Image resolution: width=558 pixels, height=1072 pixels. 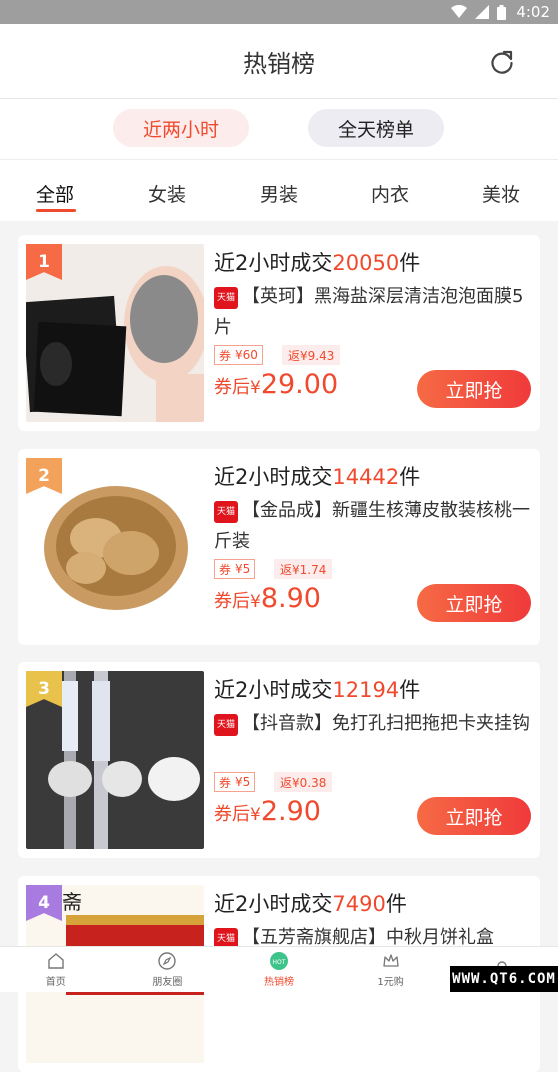 What do you see at coordinates (56, 961) in the screenshot?
I see `home-icon` at bounding box center [56, 961].